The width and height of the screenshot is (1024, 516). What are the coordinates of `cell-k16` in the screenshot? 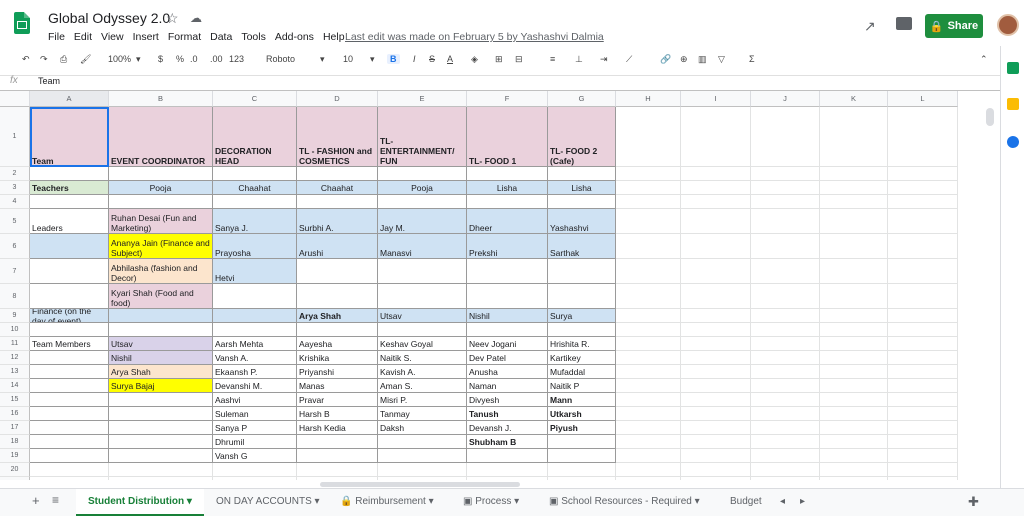 It's located at (854, 414).